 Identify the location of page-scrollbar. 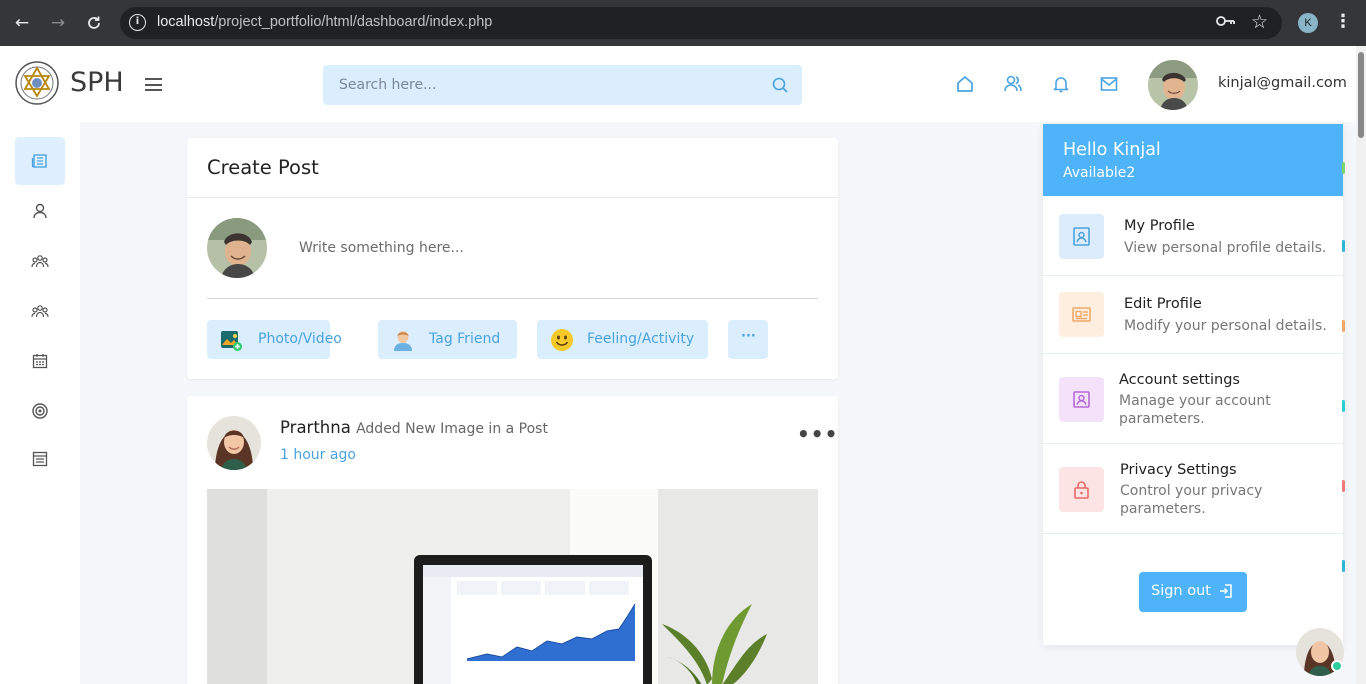
(1361, 365).